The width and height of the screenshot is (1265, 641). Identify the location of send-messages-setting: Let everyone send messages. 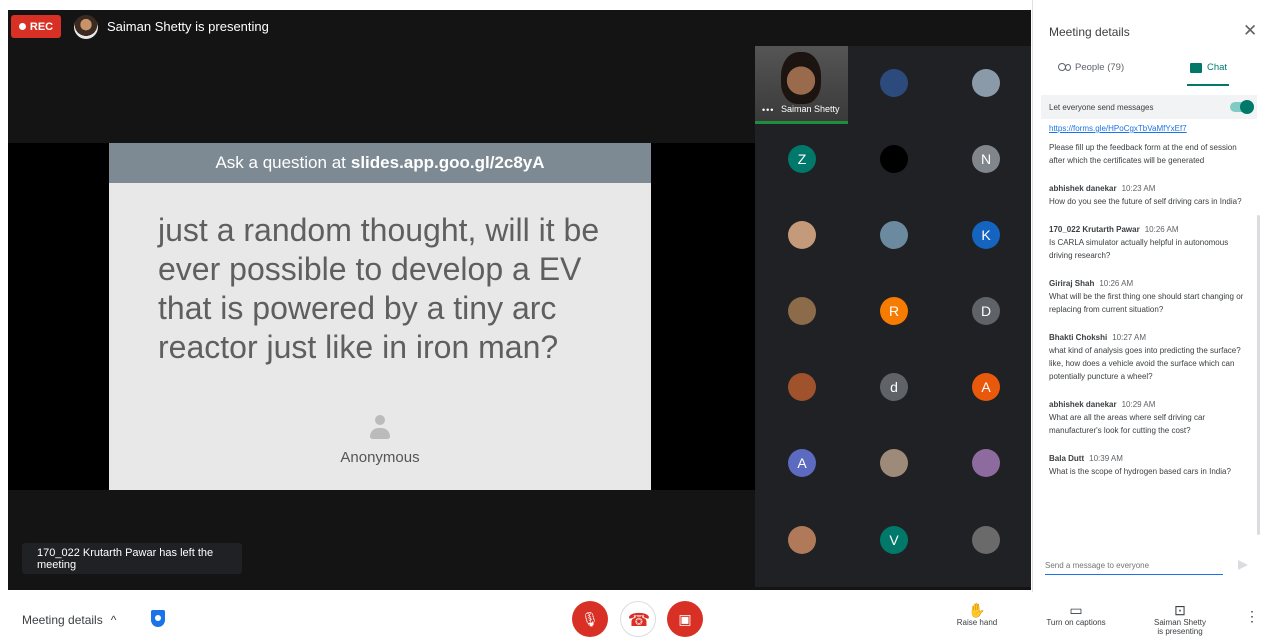
(1149, 107).